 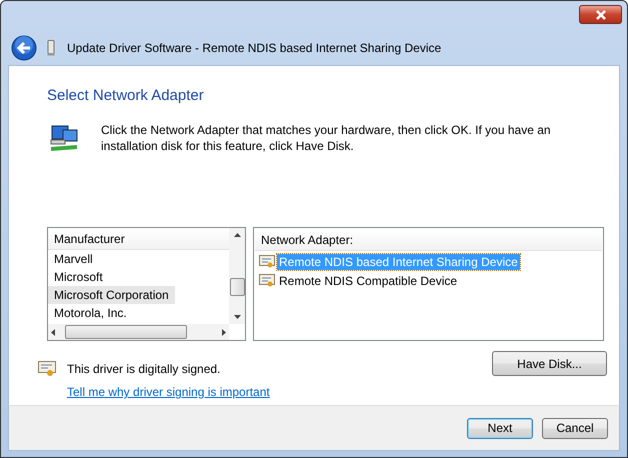 I want to click on close-icon, so click(x=601, y=15).